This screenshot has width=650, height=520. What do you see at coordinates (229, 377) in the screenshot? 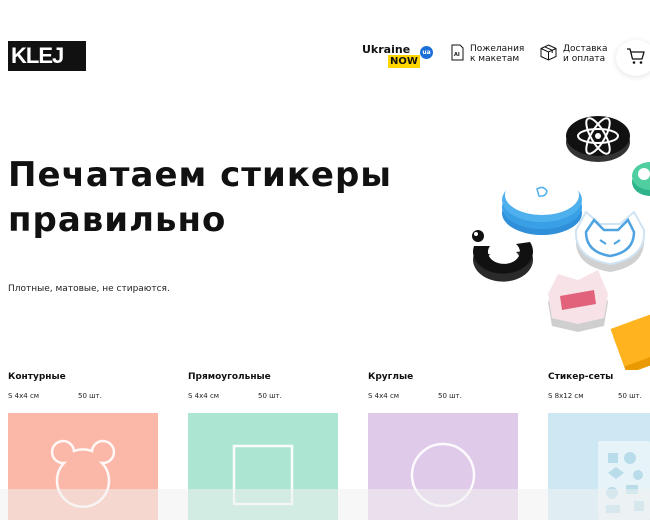
I see `product-title: Прямоугольные` at bounding box center [229, 377].